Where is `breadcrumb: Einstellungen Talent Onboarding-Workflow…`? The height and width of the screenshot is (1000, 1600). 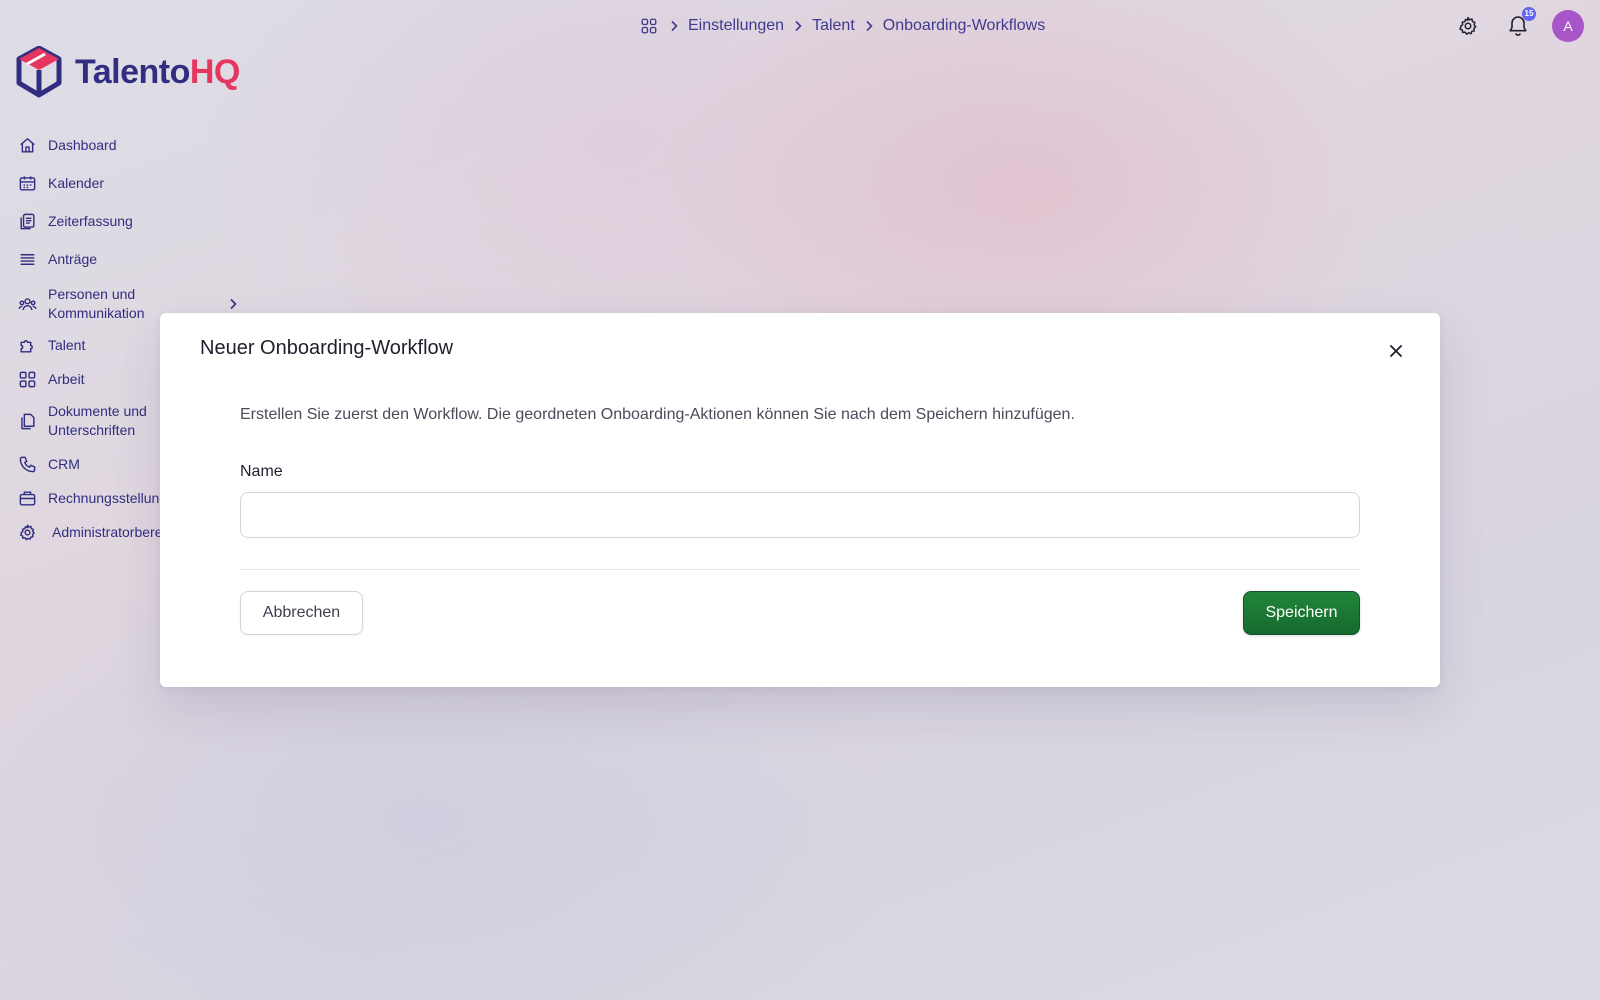
breadcrumb: Einstellungen Talent Onboarding-Workflow… is located at coordinates (841, 26).